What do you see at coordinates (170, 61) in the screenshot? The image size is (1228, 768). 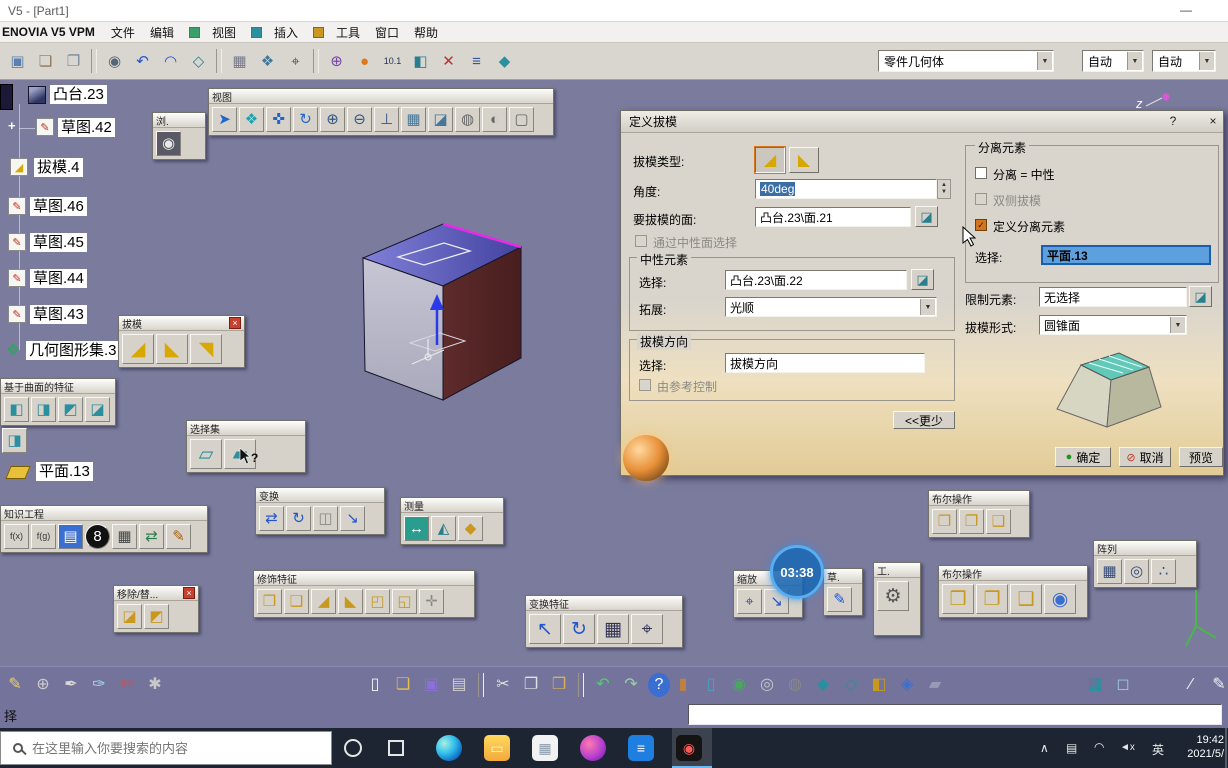 I see `arc-icon: ◠` at bounding box center [170, 61].